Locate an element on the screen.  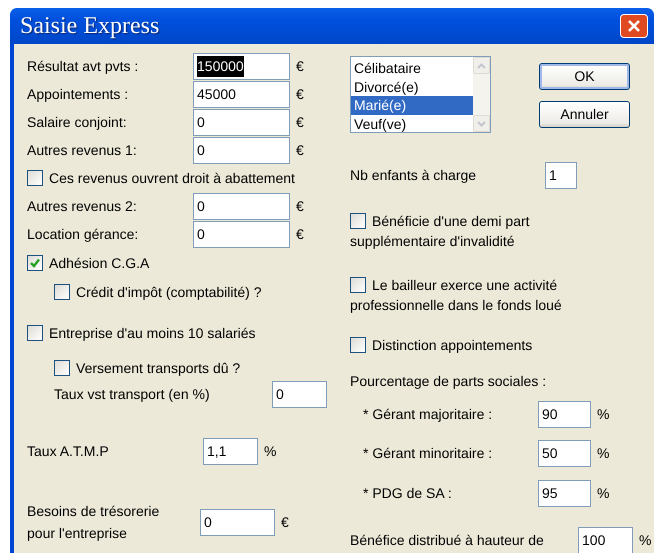
field-label: * Gérant minoritaire : is located at coordinates (428, 453).